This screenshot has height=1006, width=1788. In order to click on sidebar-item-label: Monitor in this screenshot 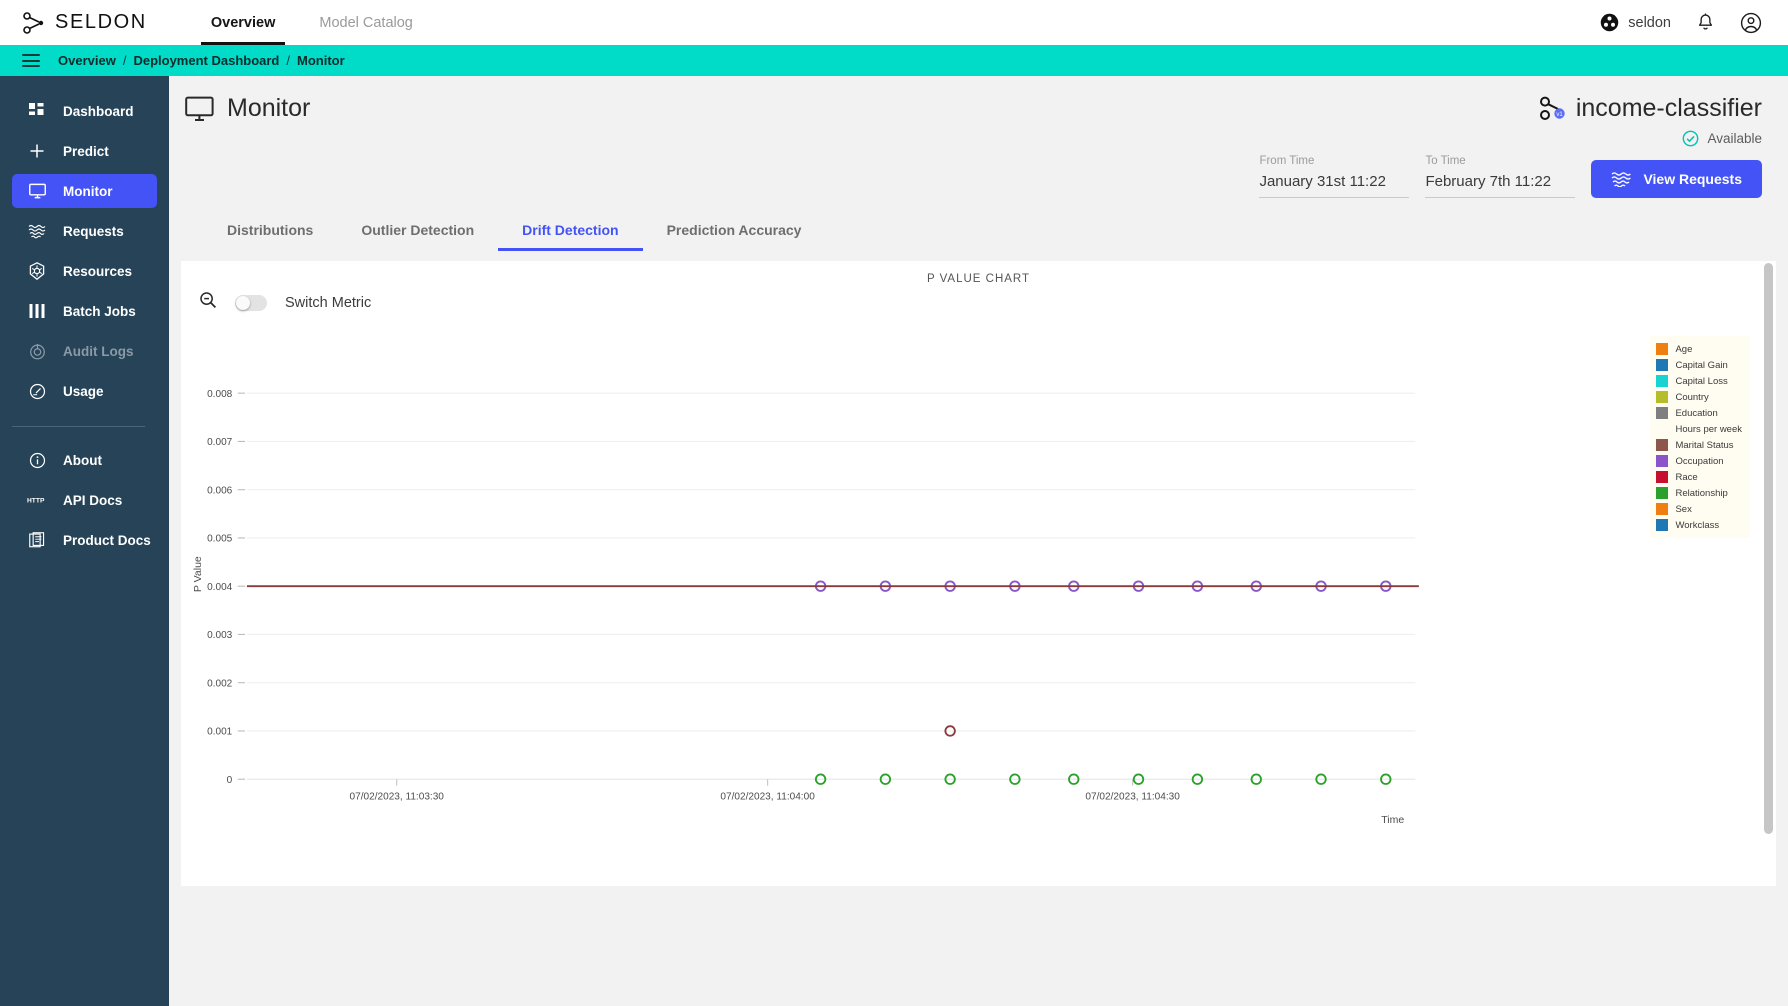, I will do `click(88, 191)`.